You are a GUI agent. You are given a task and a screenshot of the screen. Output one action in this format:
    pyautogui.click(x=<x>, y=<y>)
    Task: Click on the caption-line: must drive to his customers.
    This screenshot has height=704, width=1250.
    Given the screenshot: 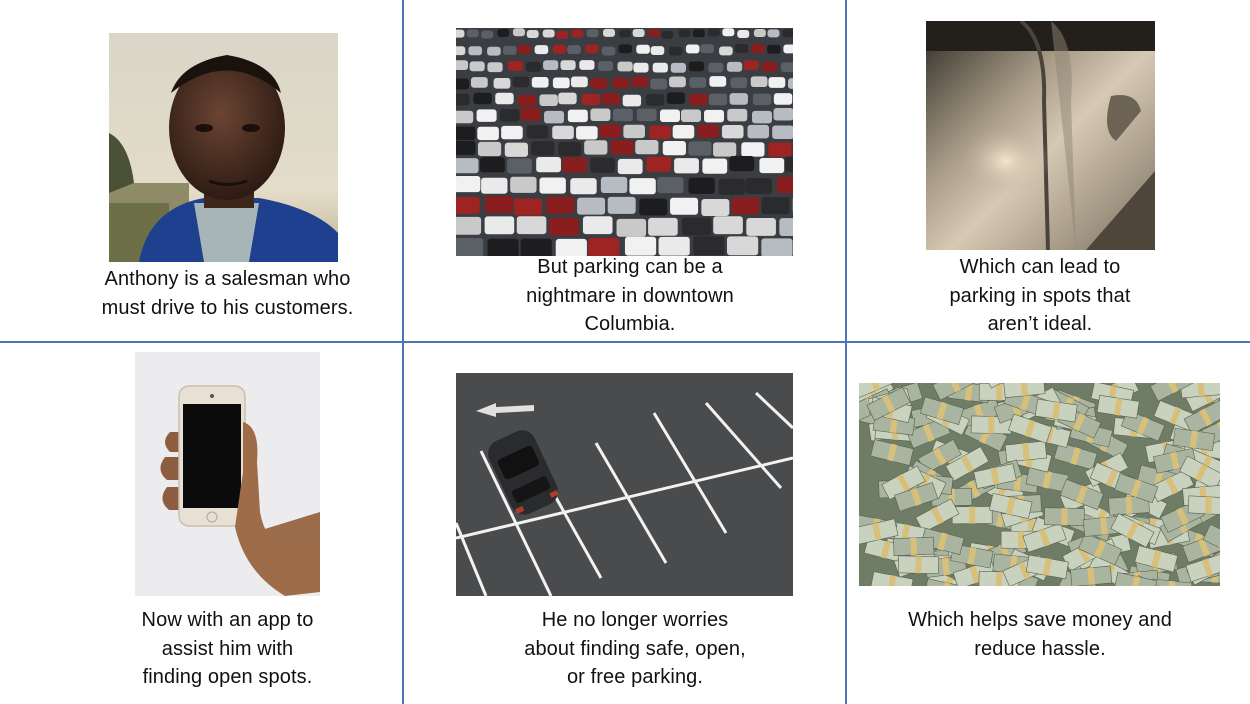 What is the action you would take?
    pyautogui.click(x=227, y=307)
    